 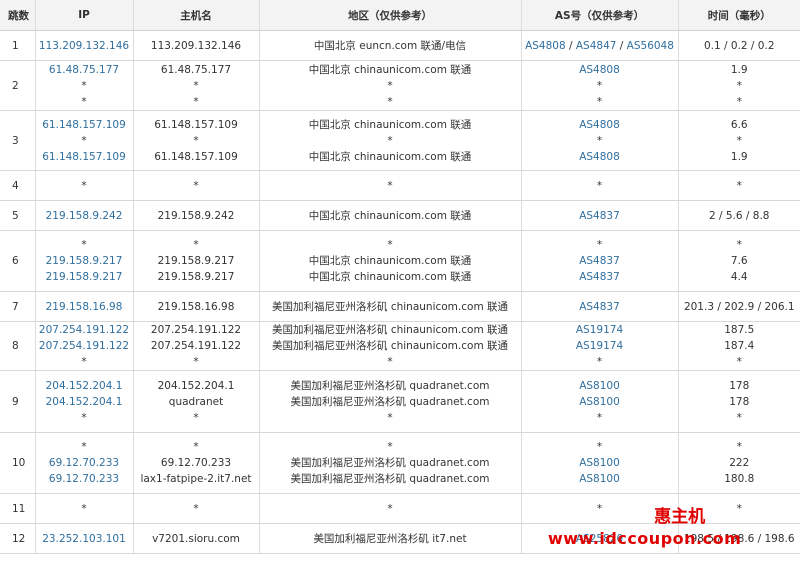 I want to click on hop-number: 9, so click(x=18, y=401).